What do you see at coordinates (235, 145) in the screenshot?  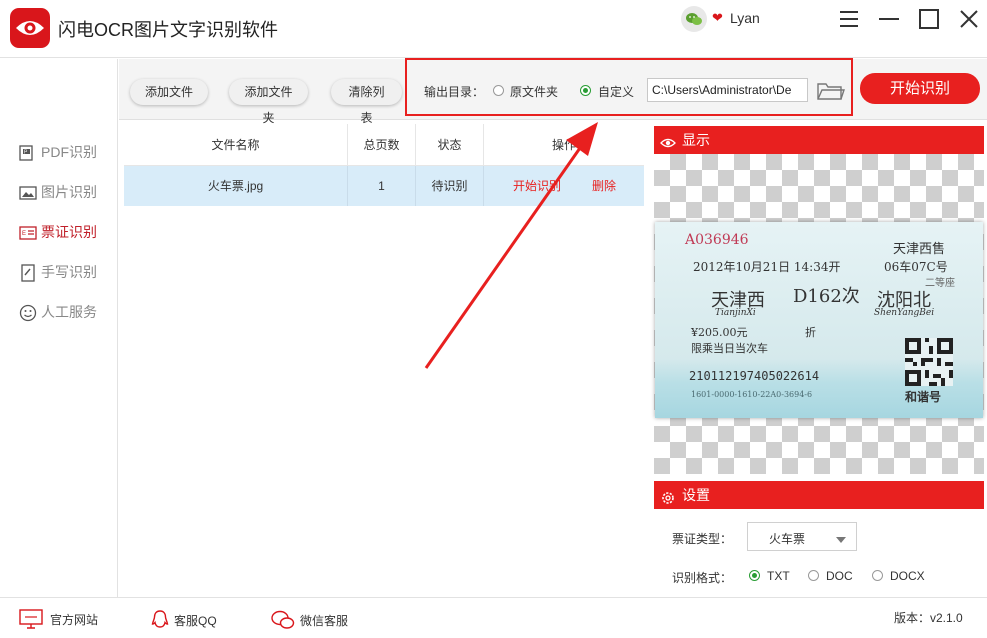 I see `col-header-filename: 文件名称` at bounding box center [235, 145].